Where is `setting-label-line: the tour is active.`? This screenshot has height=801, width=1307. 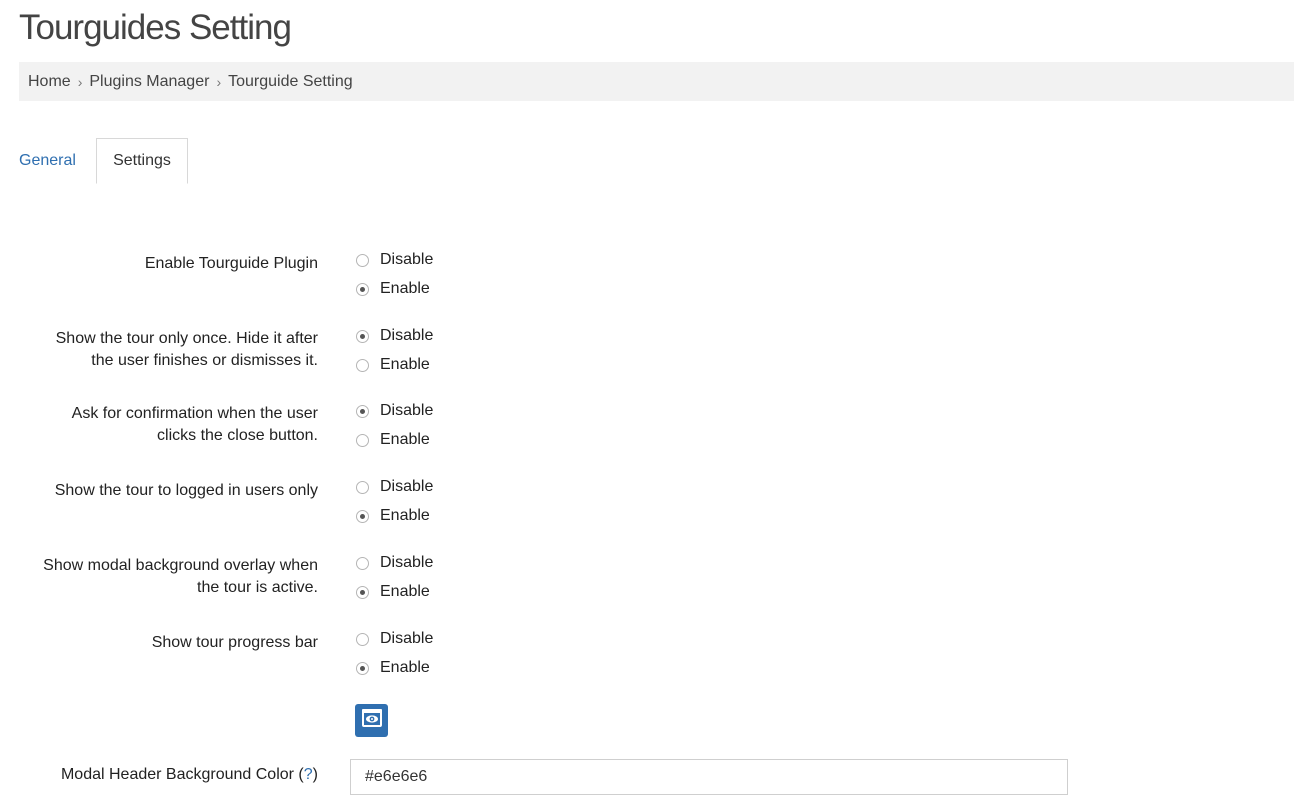 setting-label-line: the tour is active. is located at coordinates (257, 587).